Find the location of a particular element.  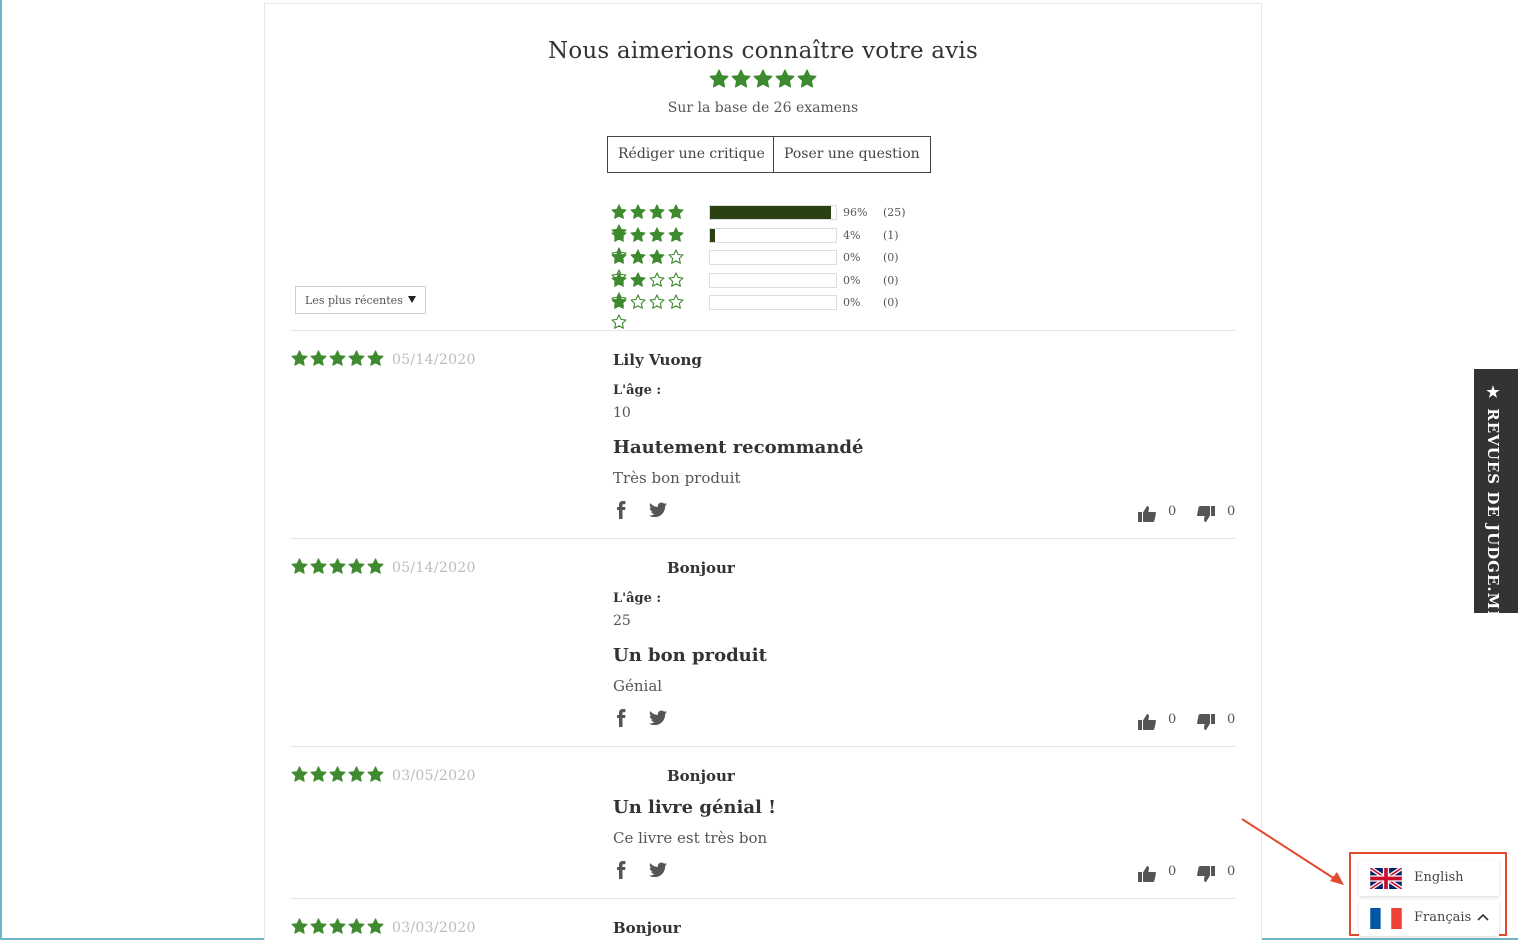

sort-select: Les plus récentes is located at coordinates (360, 300).